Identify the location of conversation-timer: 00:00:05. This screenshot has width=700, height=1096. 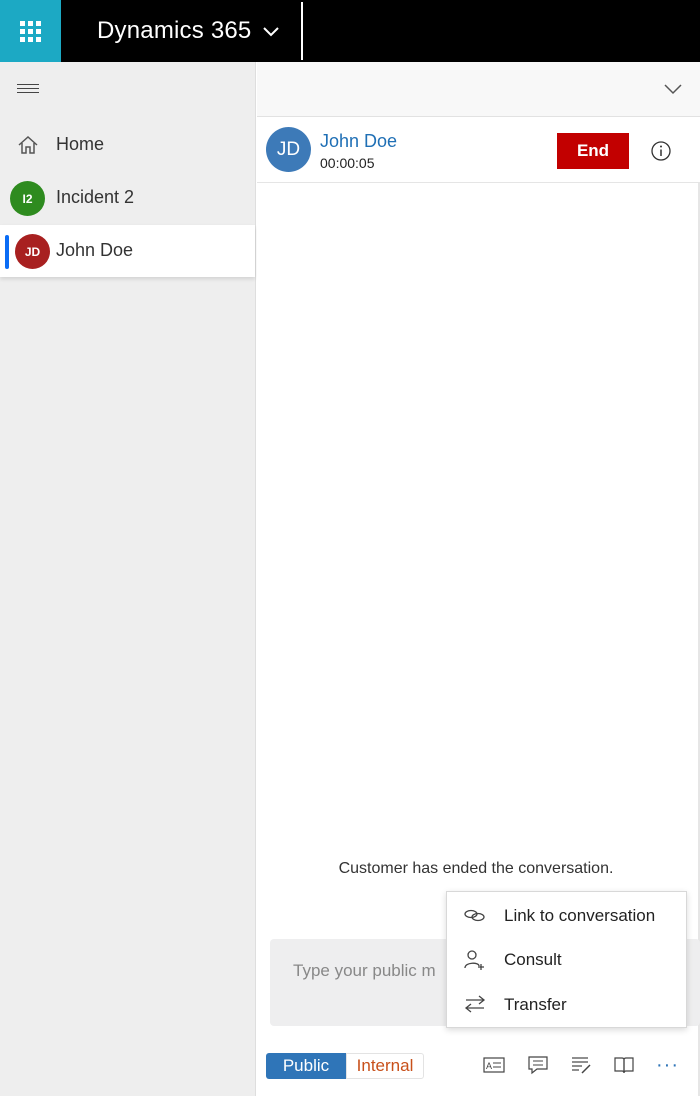
(347, 163).